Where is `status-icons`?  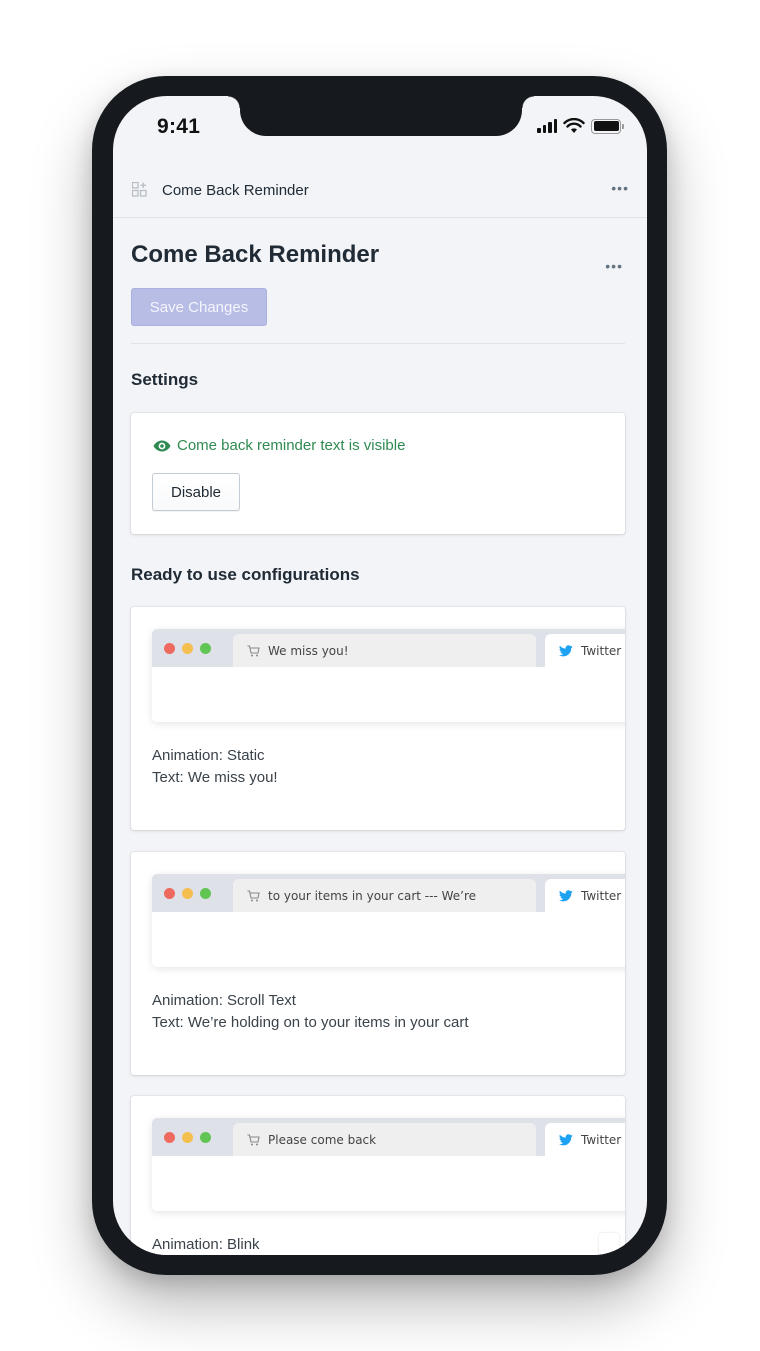 status-icons is located at coordinates (580, 126).